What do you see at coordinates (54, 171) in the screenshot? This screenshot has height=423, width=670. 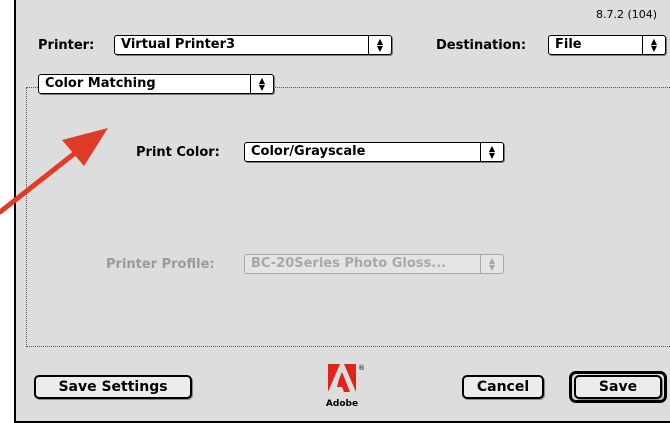 I see `red-arrow-icon` at bounding box center [54, 171].